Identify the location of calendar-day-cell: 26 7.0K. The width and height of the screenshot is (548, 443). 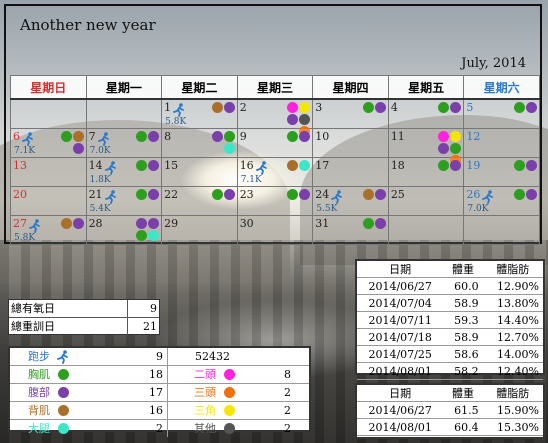
(501, 201).